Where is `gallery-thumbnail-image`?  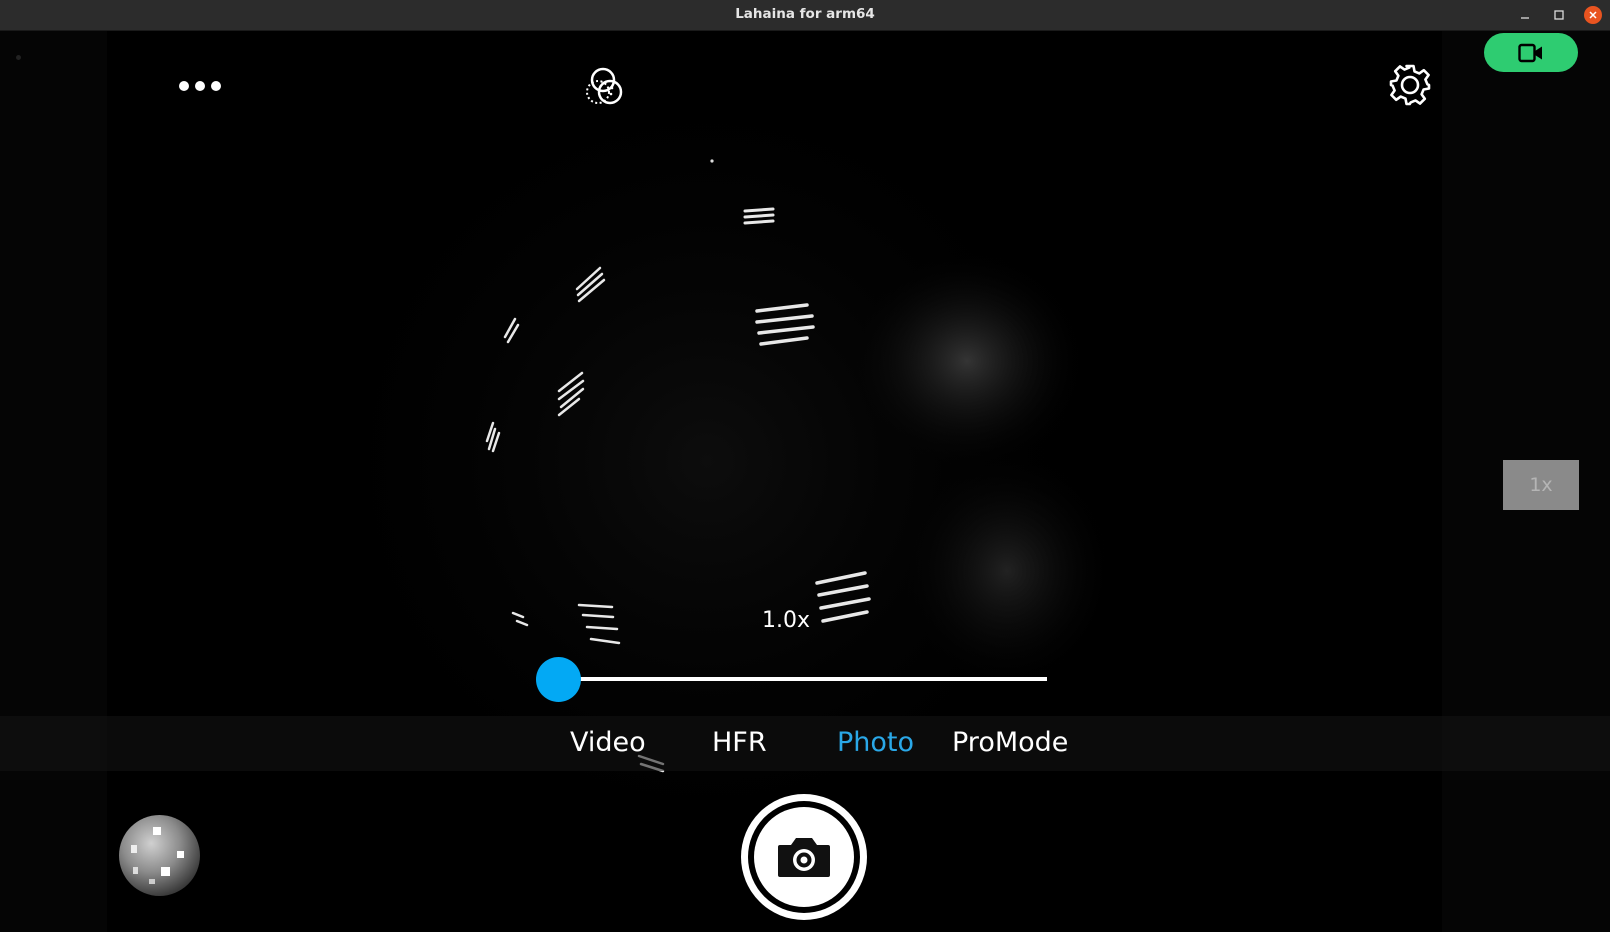 gallery-thumbnail-image is located at coordinates (157, 855).